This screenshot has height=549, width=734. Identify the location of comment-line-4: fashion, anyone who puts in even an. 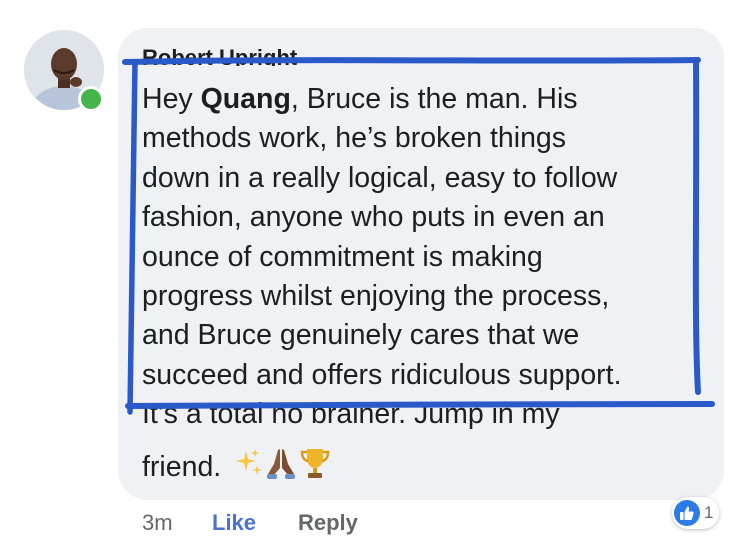
(373, 217).